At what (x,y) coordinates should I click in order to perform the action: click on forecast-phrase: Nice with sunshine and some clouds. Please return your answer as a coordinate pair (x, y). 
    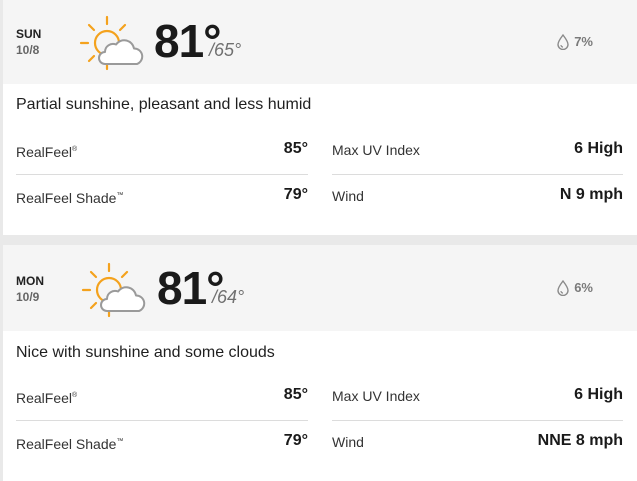
    Looking at the image, I should click on (145, 352).